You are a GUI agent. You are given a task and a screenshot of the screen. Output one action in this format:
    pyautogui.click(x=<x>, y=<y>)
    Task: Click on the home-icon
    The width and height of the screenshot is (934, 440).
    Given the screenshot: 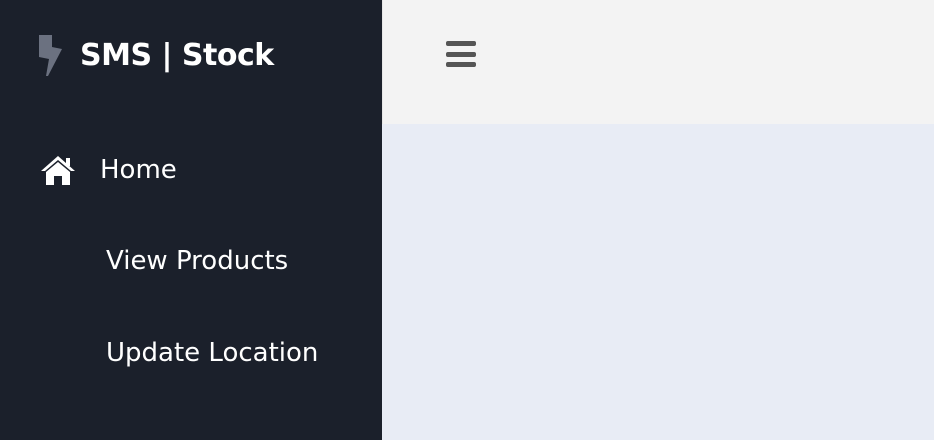 What is the action you would take?
    pyautogui.click(x=58, y=170)
    